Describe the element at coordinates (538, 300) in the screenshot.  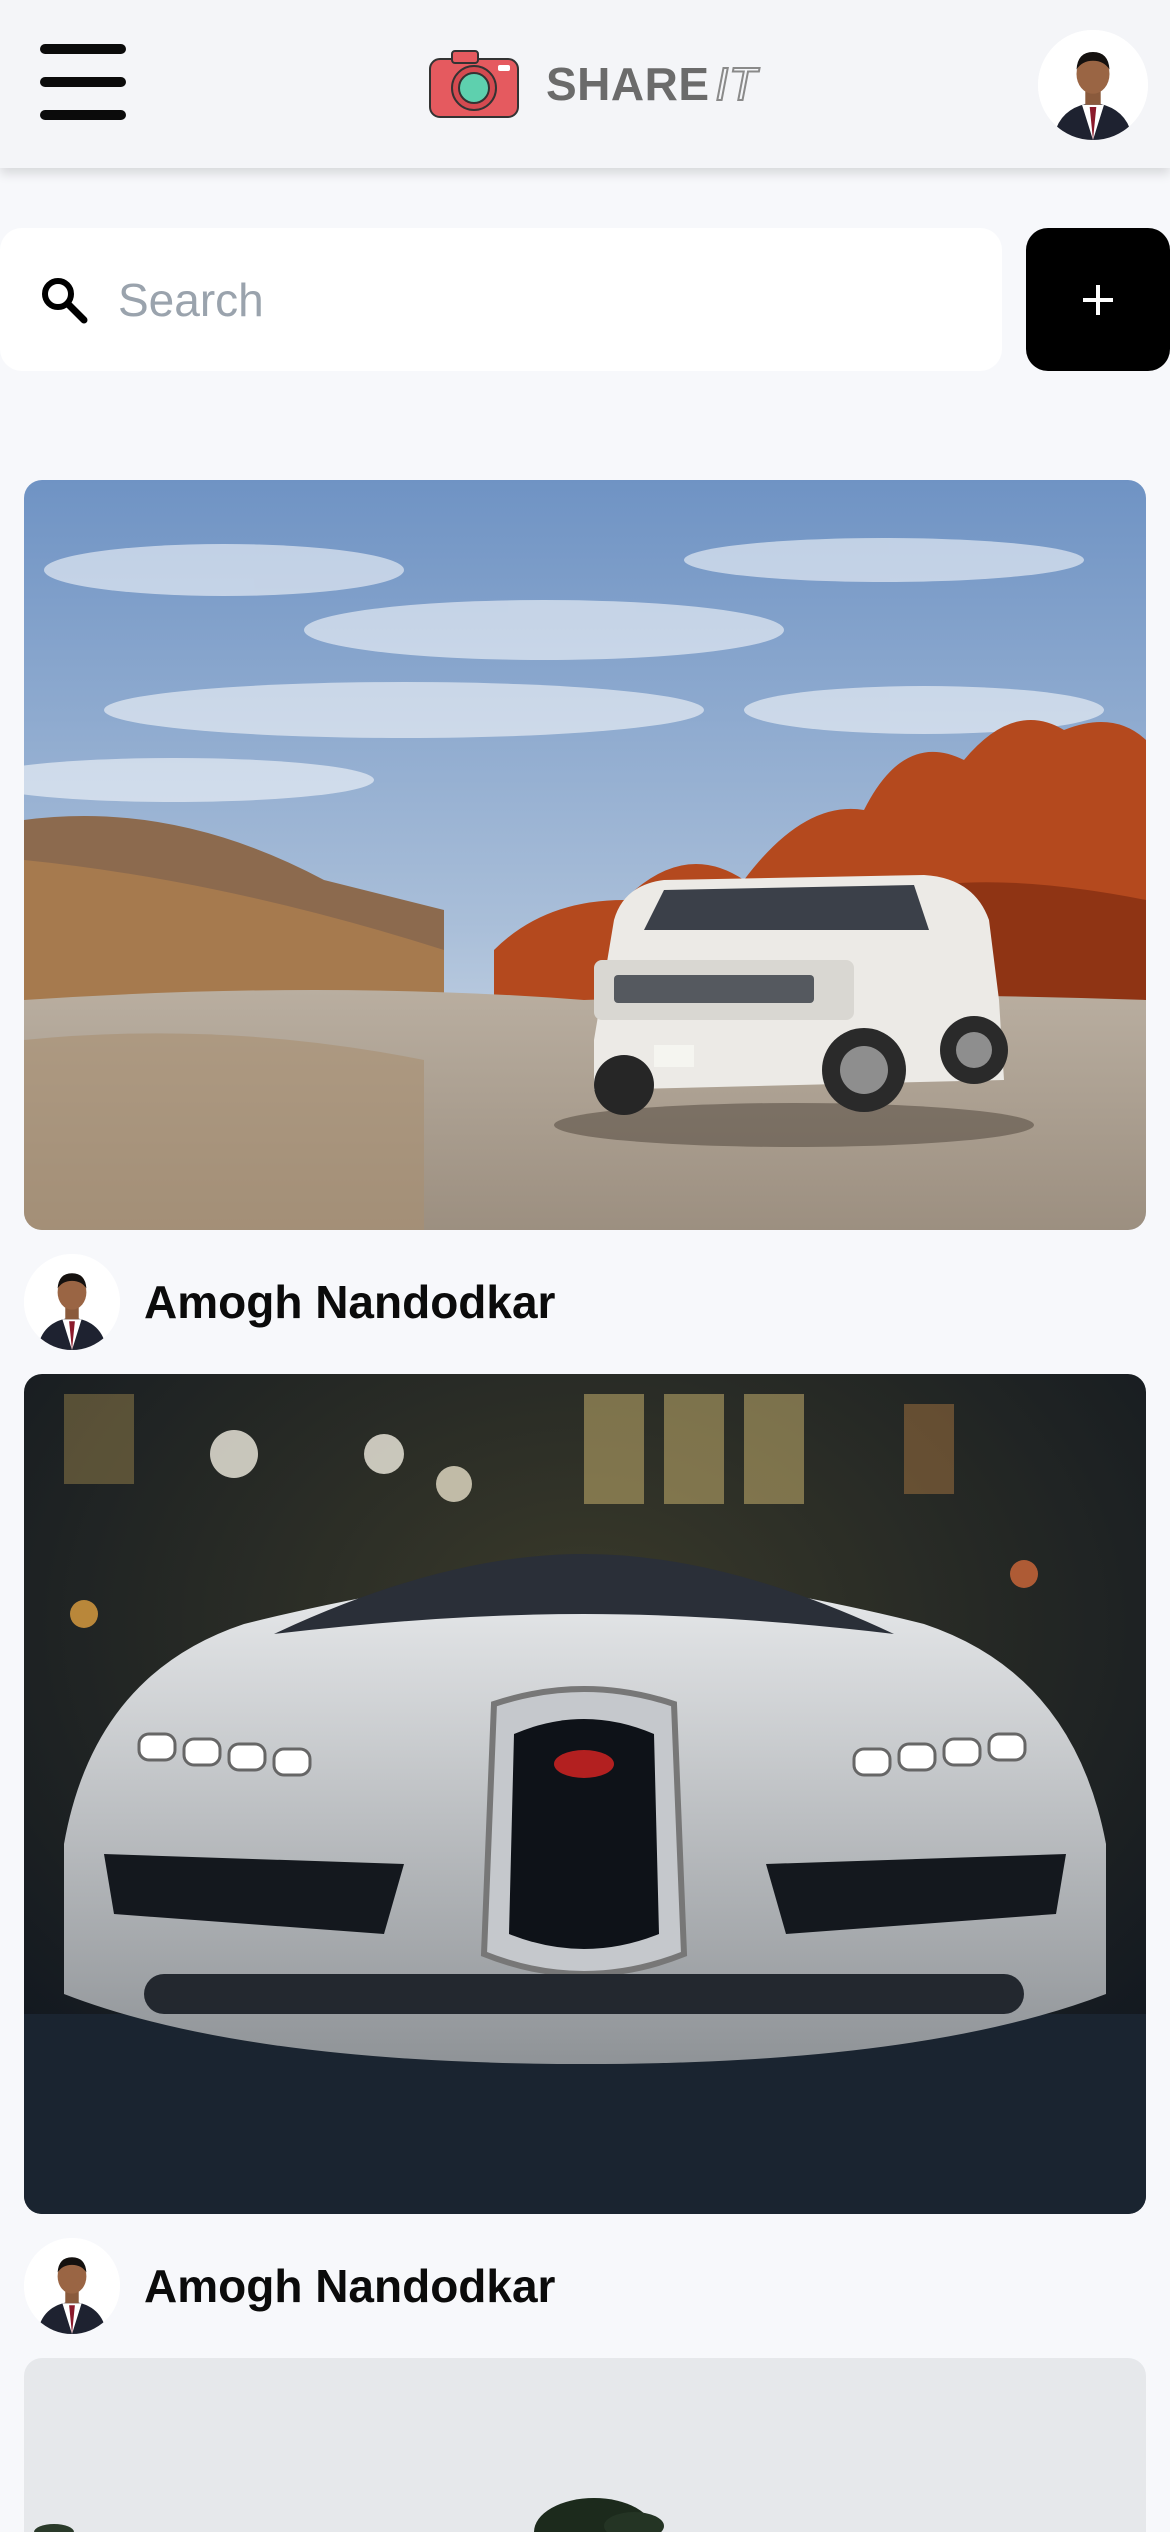
I see `search-input` at that location.